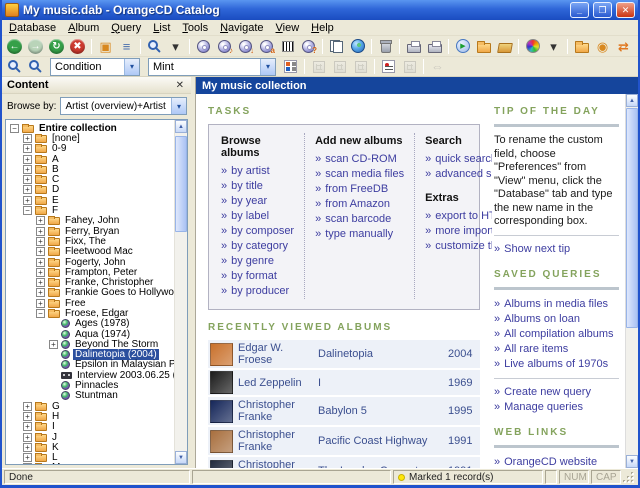 The height and width of the screenshot is (488, 640). What do you see at coordinates (322, 28) in the screenshot?
I see `menu-help: Help` at bounding box center [322, 28].